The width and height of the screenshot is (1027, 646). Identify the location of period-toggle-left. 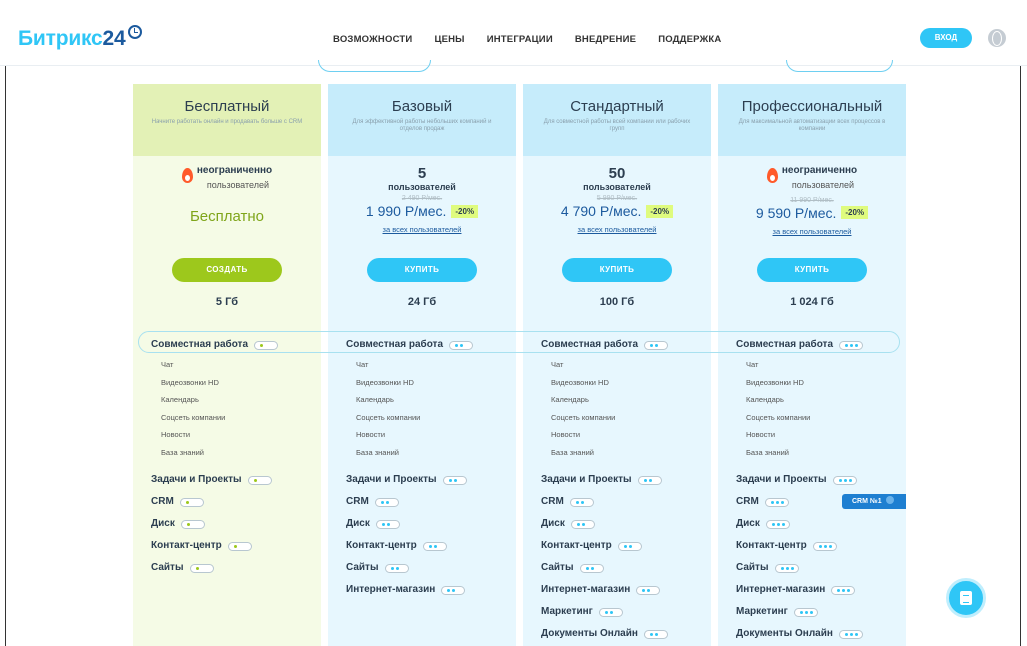
(374, 66).